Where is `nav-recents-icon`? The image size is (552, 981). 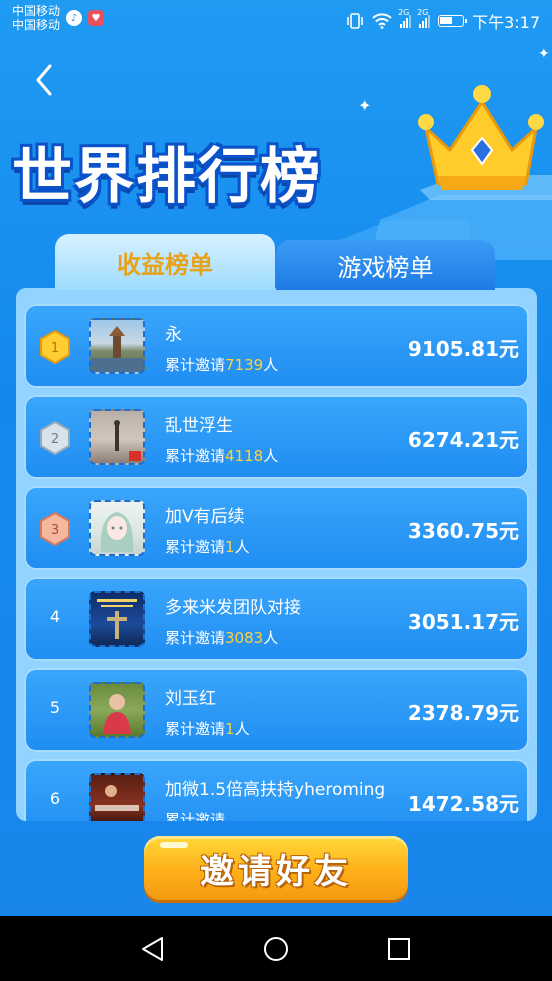
nav-recents-icon is located at coordinates (399, 949).